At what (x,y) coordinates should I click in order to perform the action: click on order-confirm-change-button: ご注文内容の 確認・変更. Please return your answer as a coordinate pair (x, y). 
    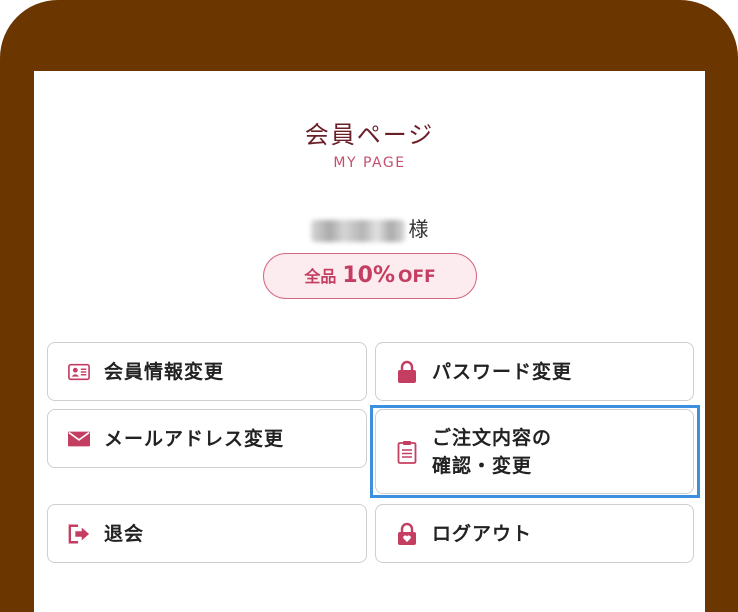
    Looking at the image, I should click on (534, 451).